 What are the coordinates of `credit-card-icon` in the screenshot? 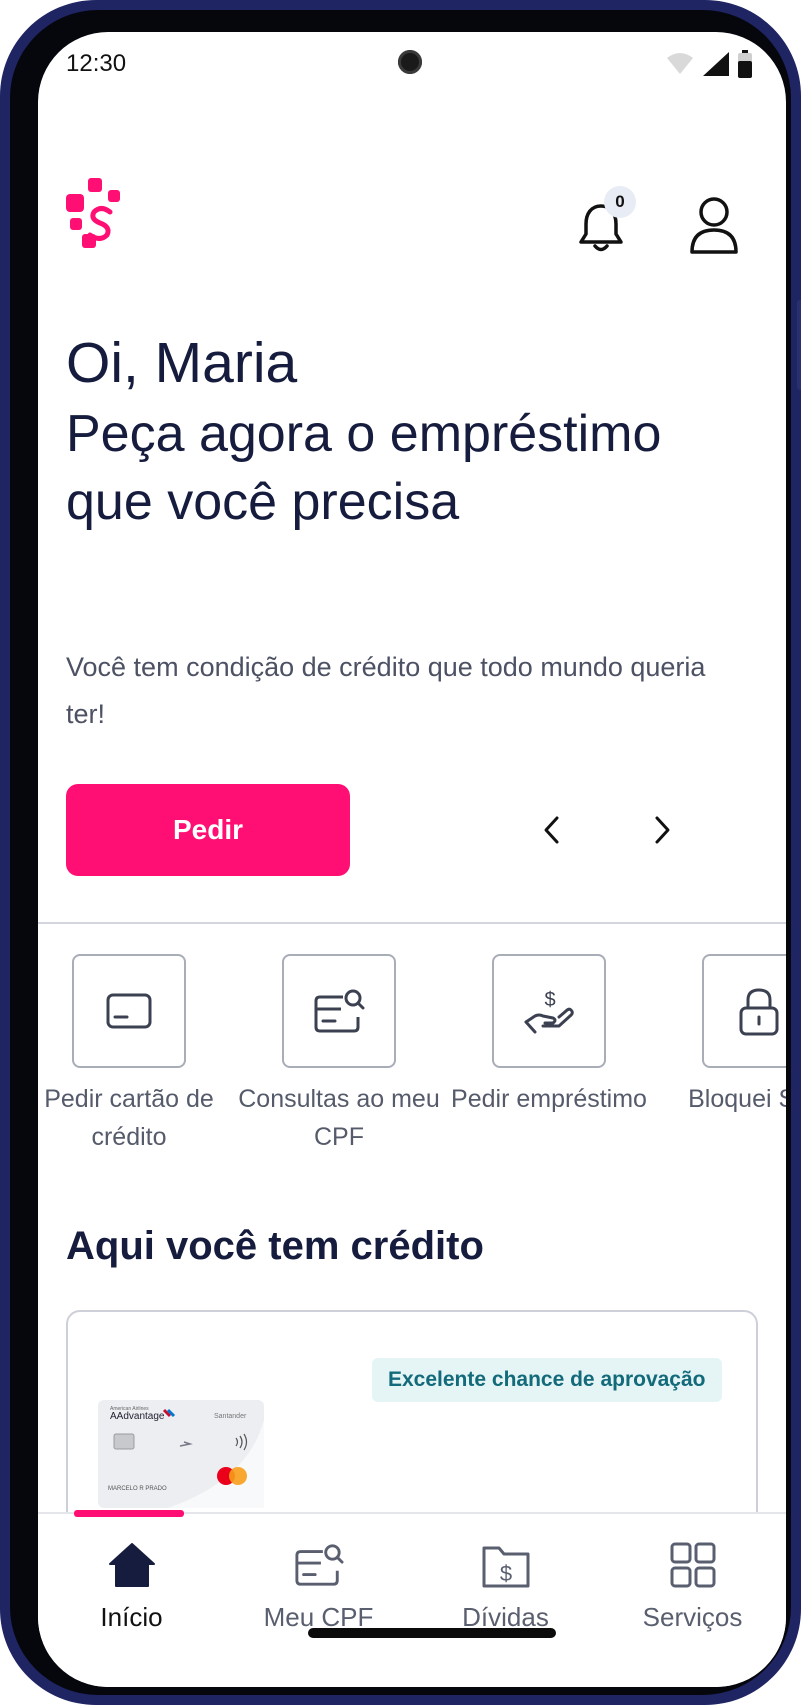 It's located at (129, 1011).